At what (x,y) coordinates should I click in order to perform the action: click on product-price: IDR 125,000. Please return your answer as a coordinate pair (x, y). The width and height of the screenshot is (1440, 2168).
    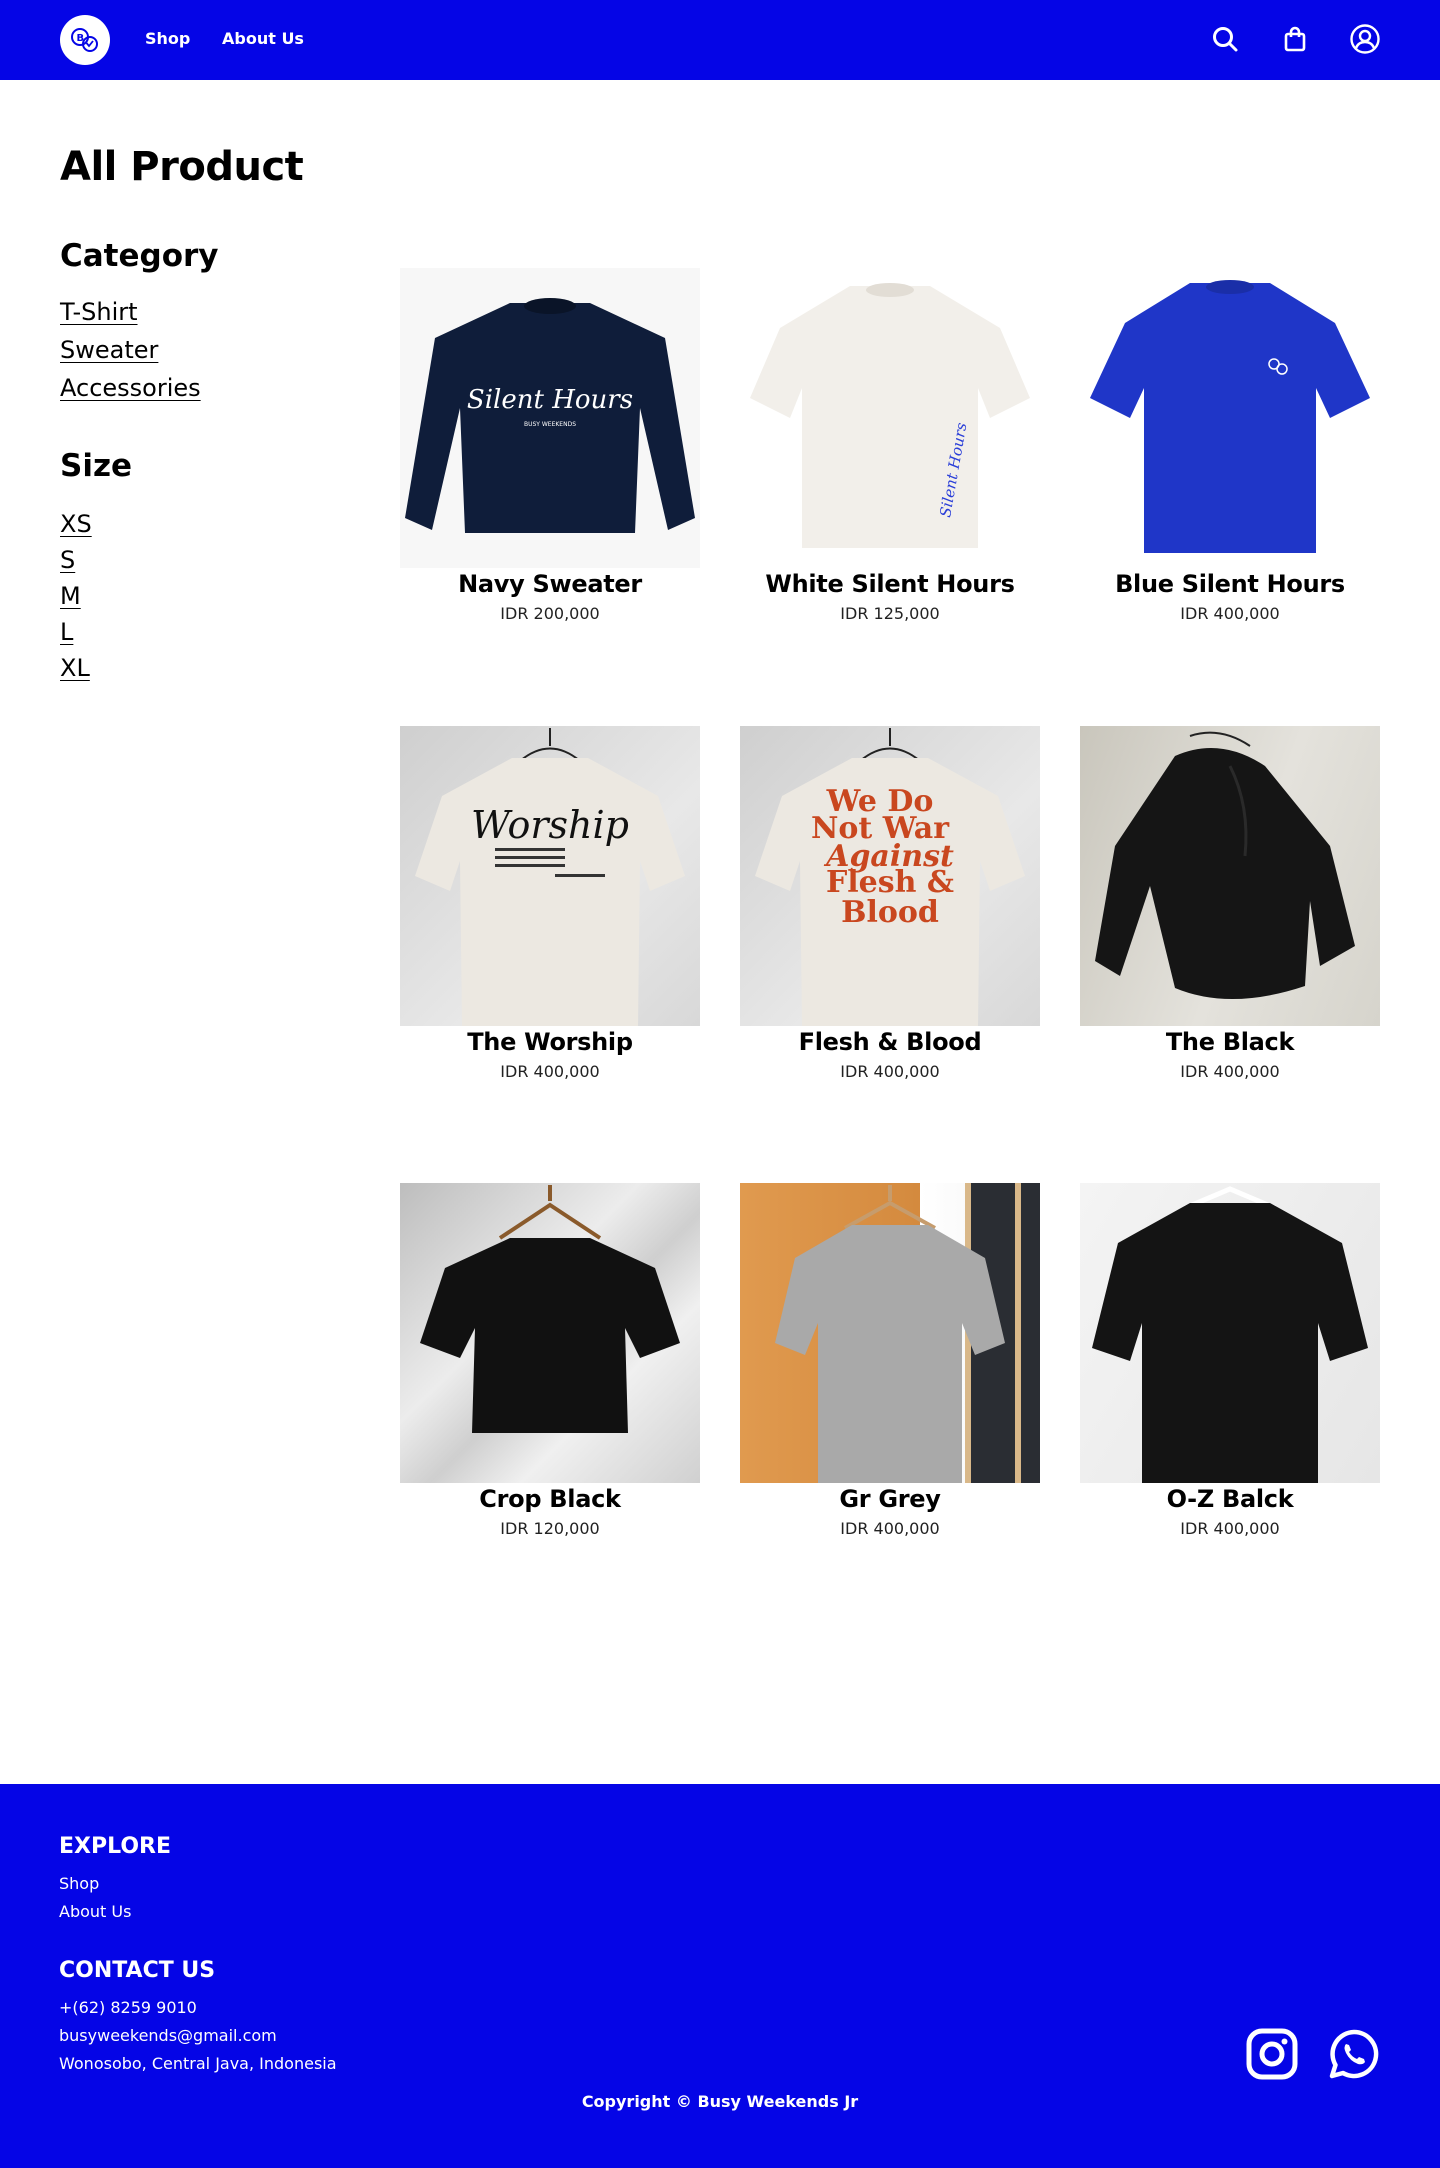
    Looking at the image, I should click on (890, 613).